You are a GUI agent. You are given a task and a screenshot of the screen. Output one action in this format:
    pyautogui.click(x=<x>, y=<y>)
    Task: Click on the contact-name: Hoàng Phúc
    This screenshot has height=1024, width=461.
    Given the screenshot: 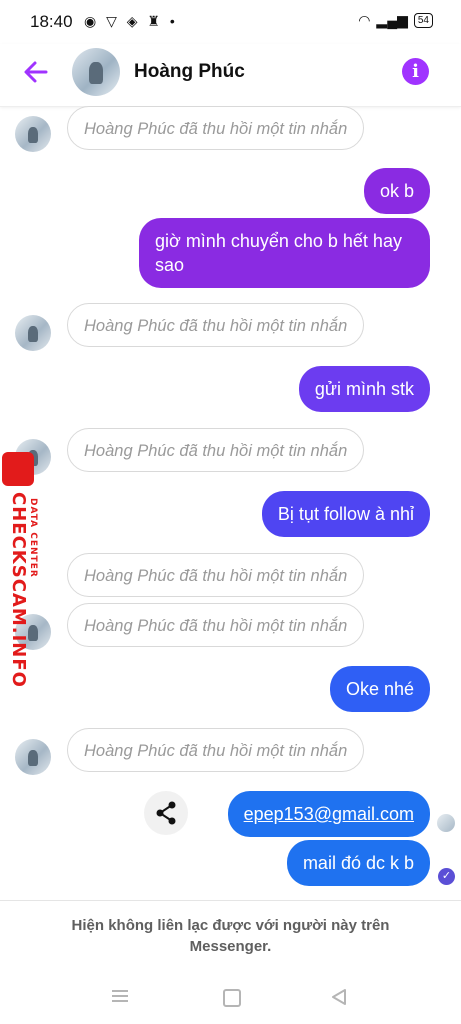 What is the action you would take?
    pyautogui.click(x=189, y=72)
    